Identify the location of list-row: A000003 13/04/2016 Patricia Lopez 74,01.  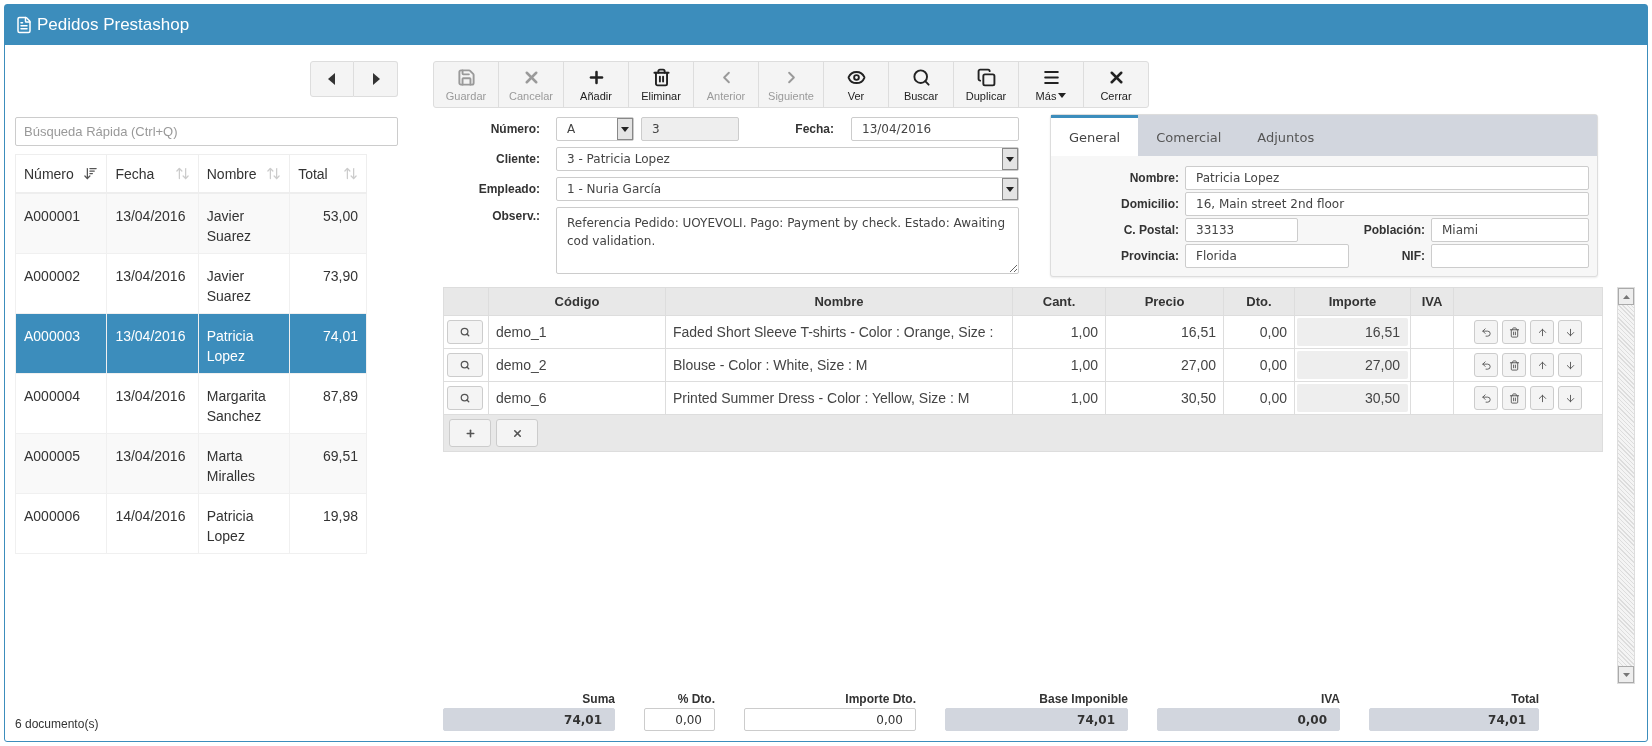
(191, 343).